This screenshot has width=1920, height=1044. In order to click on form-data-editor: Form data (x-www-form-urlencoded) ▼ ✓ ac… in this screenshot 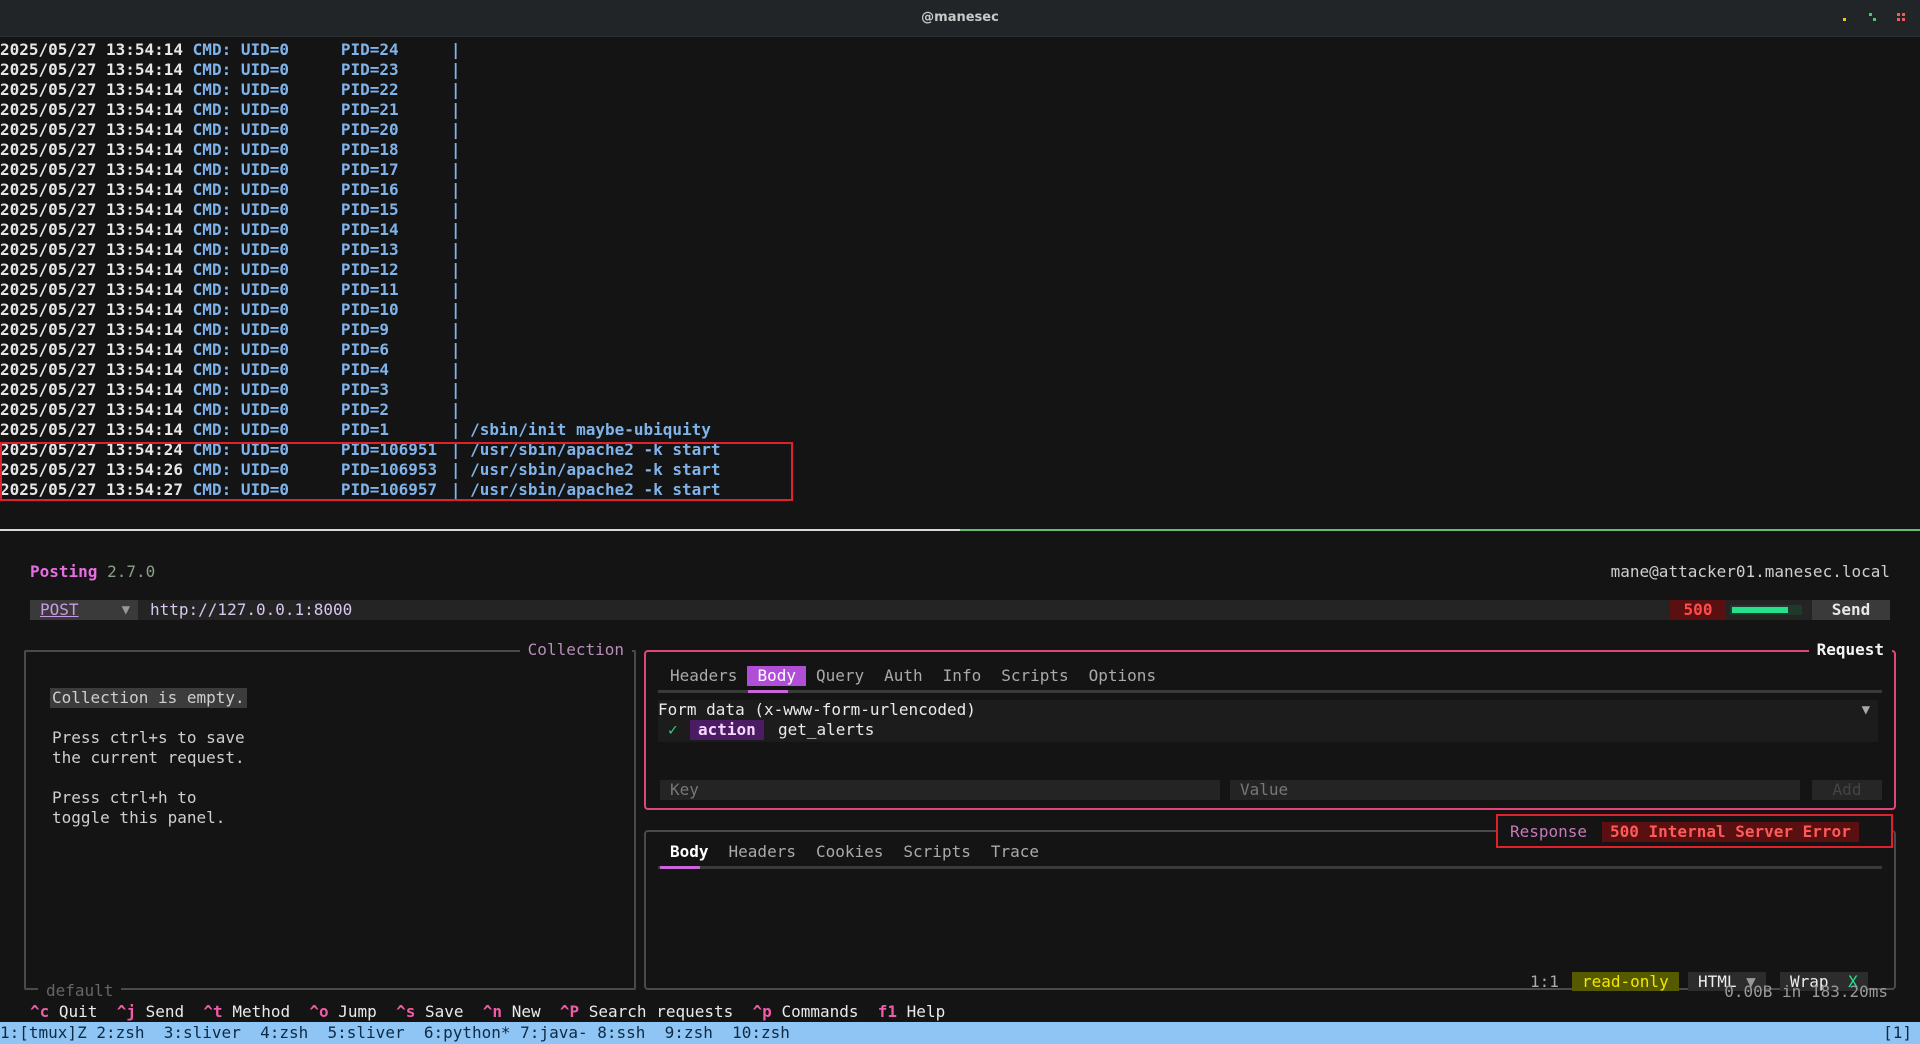, I will do `click(1268, 721)`.